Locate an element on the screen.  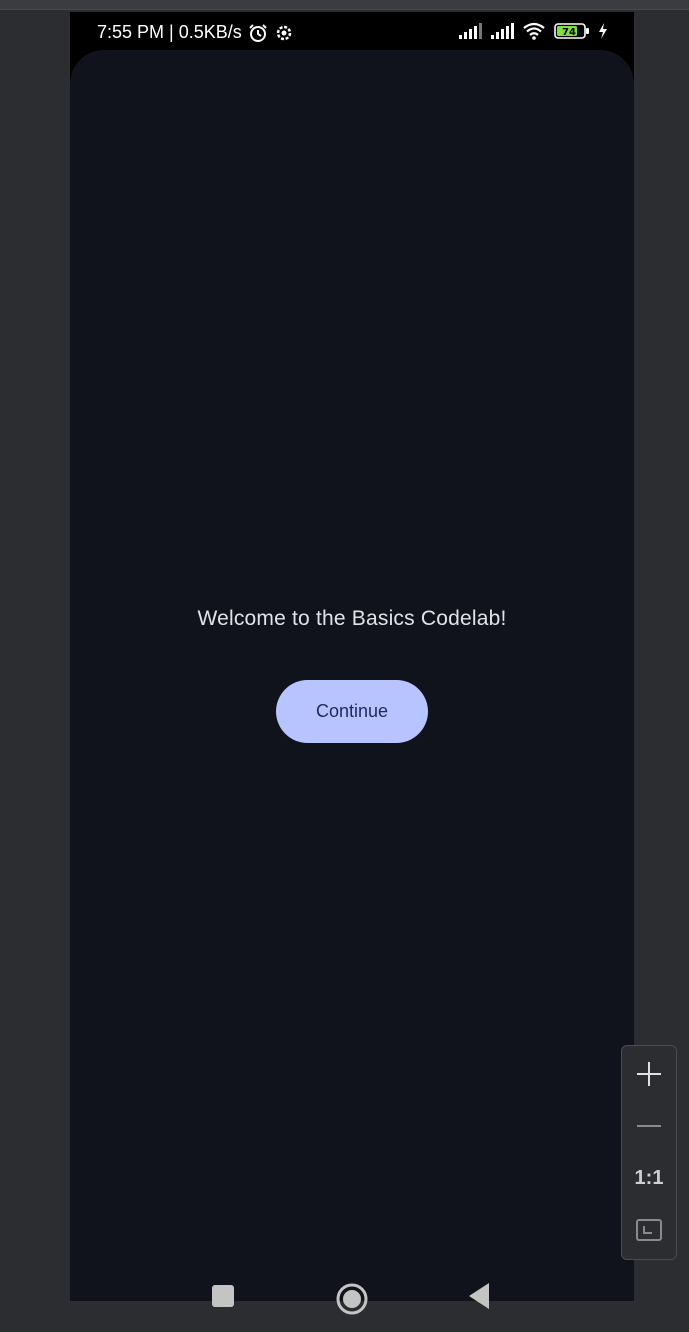
fit-screen-icon is located at coordinates (649, 1230).